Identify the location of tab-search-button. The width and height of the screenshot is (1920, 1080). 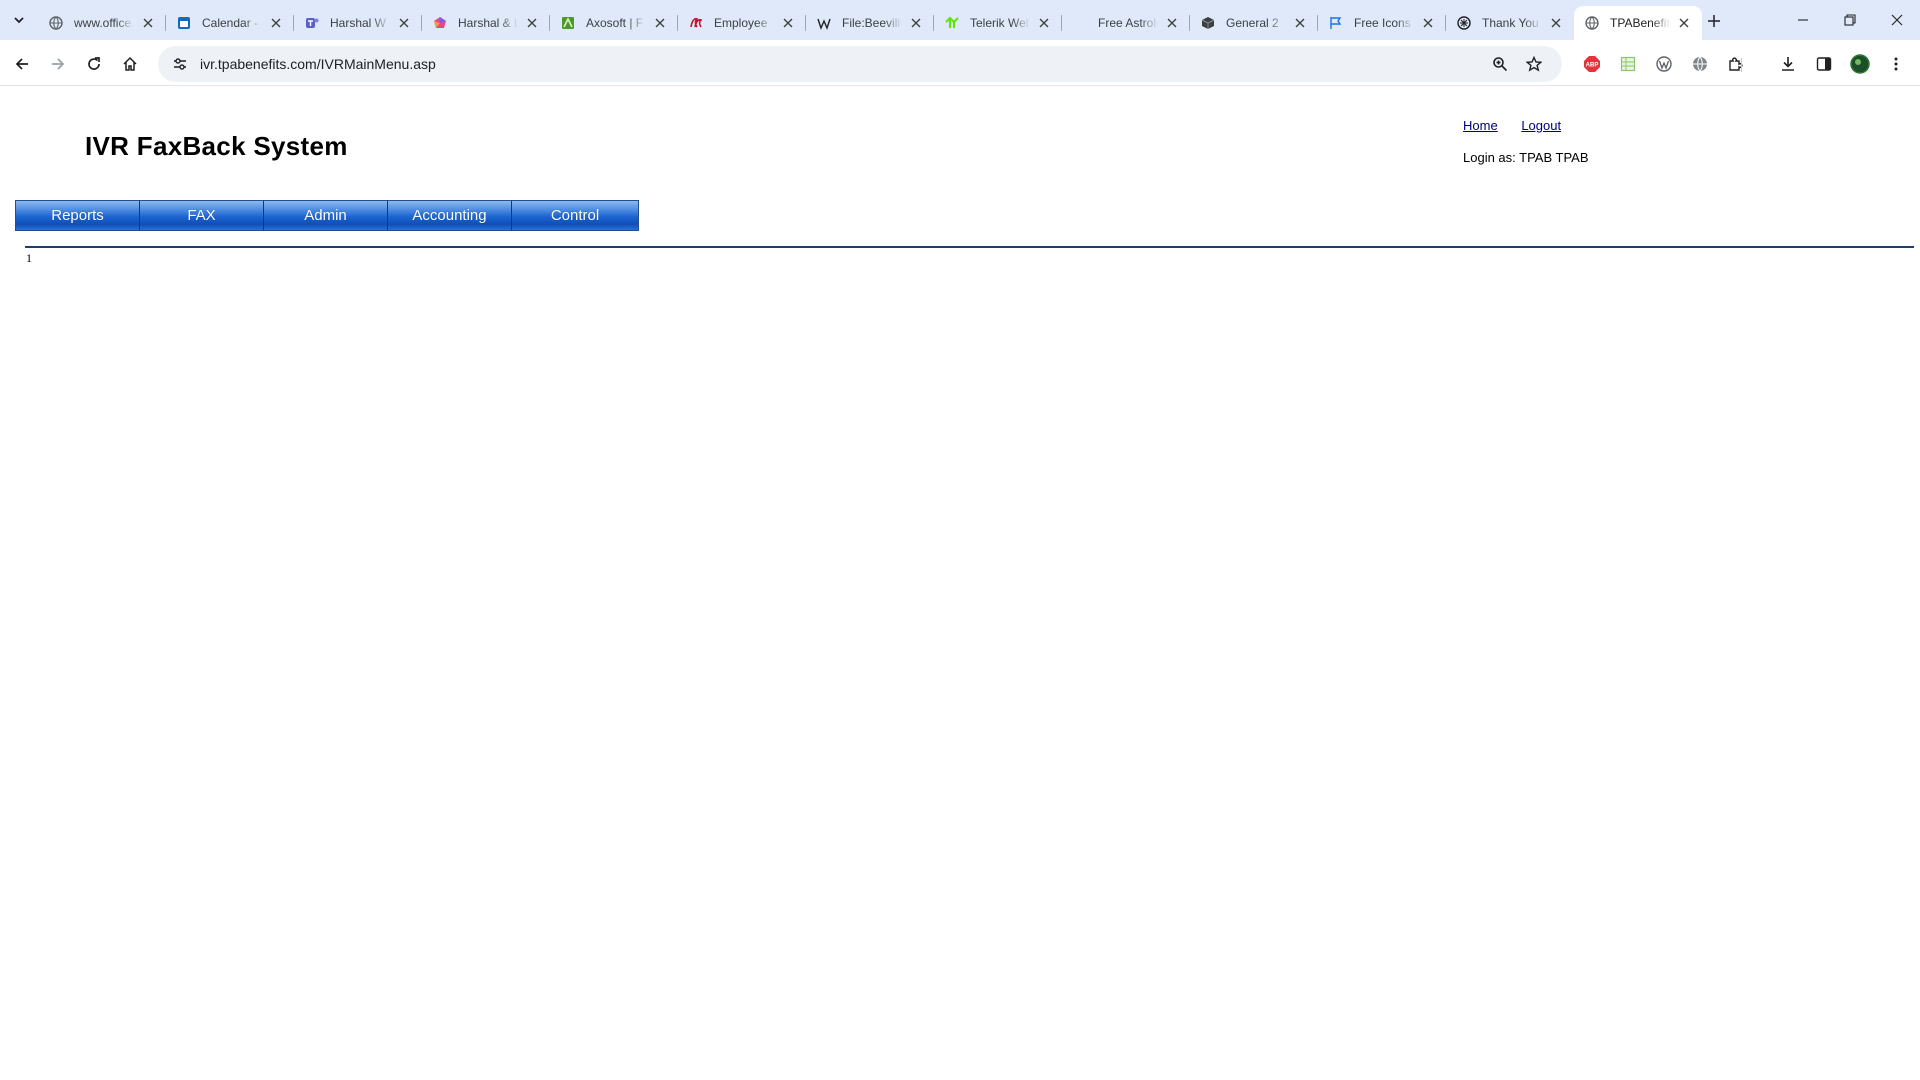
(19, 20).